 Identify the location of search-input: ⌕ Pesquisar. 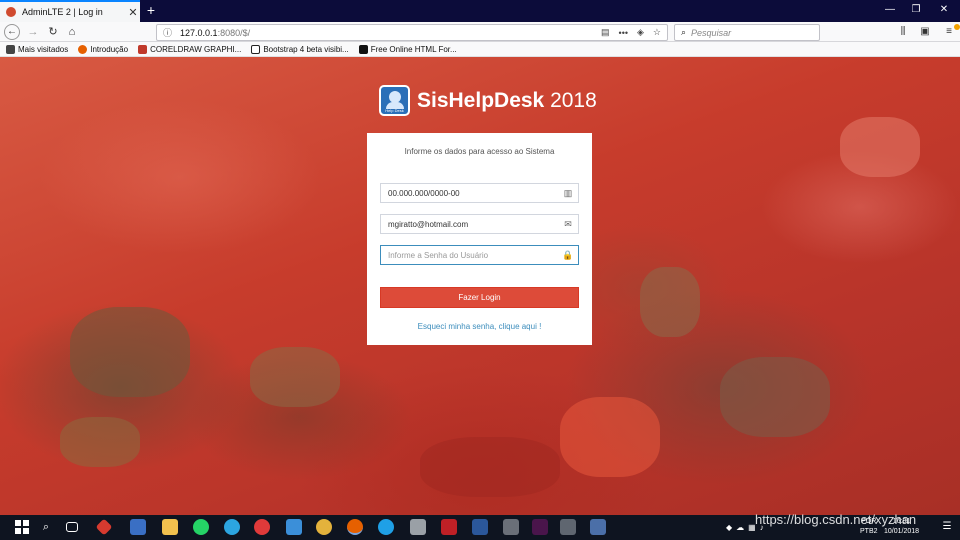
(747, 32).